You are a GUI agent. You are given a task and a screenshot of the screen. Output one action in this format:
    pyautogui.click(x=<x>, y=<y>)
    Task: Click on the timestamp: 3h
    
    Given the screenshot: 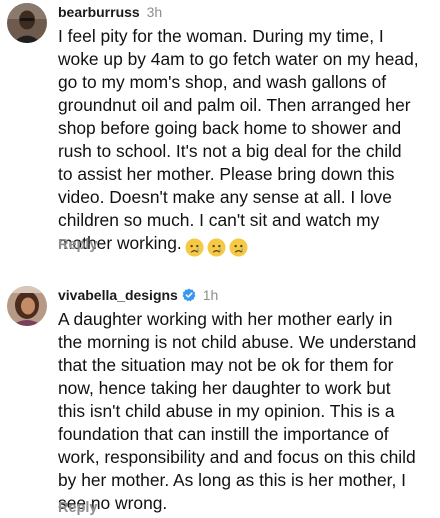 What is the action you would take?
    pyautogui.click(x=154, y=12)
    